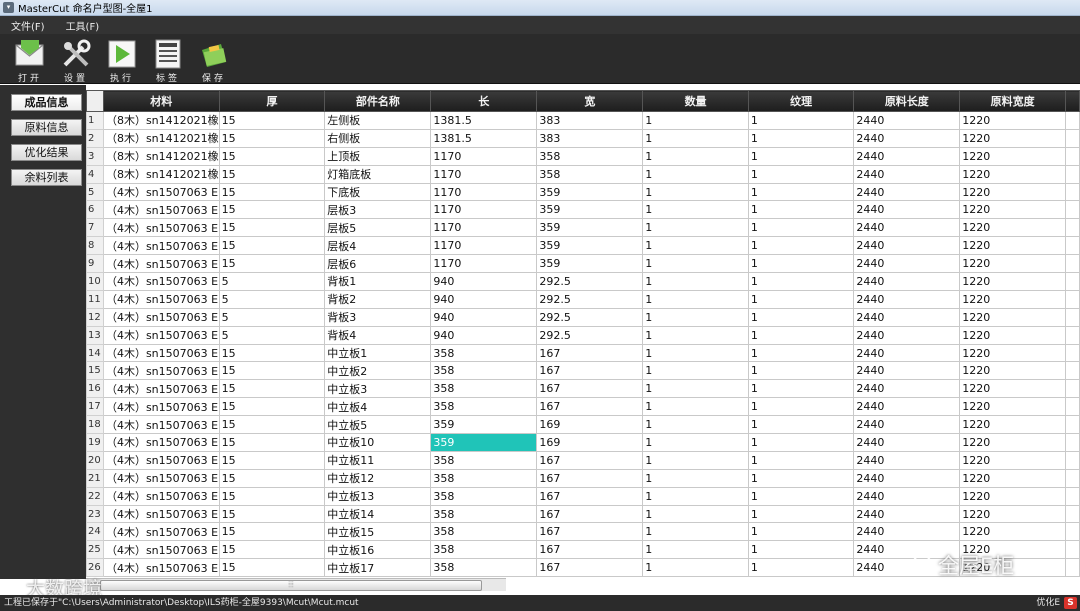  Describe the element at coordinates (583, 210) in the screenshot. I see `table-row: 6 （4木）sn1507063 E 15 层板3 1170 359 1 1 2440 1220` at that location.